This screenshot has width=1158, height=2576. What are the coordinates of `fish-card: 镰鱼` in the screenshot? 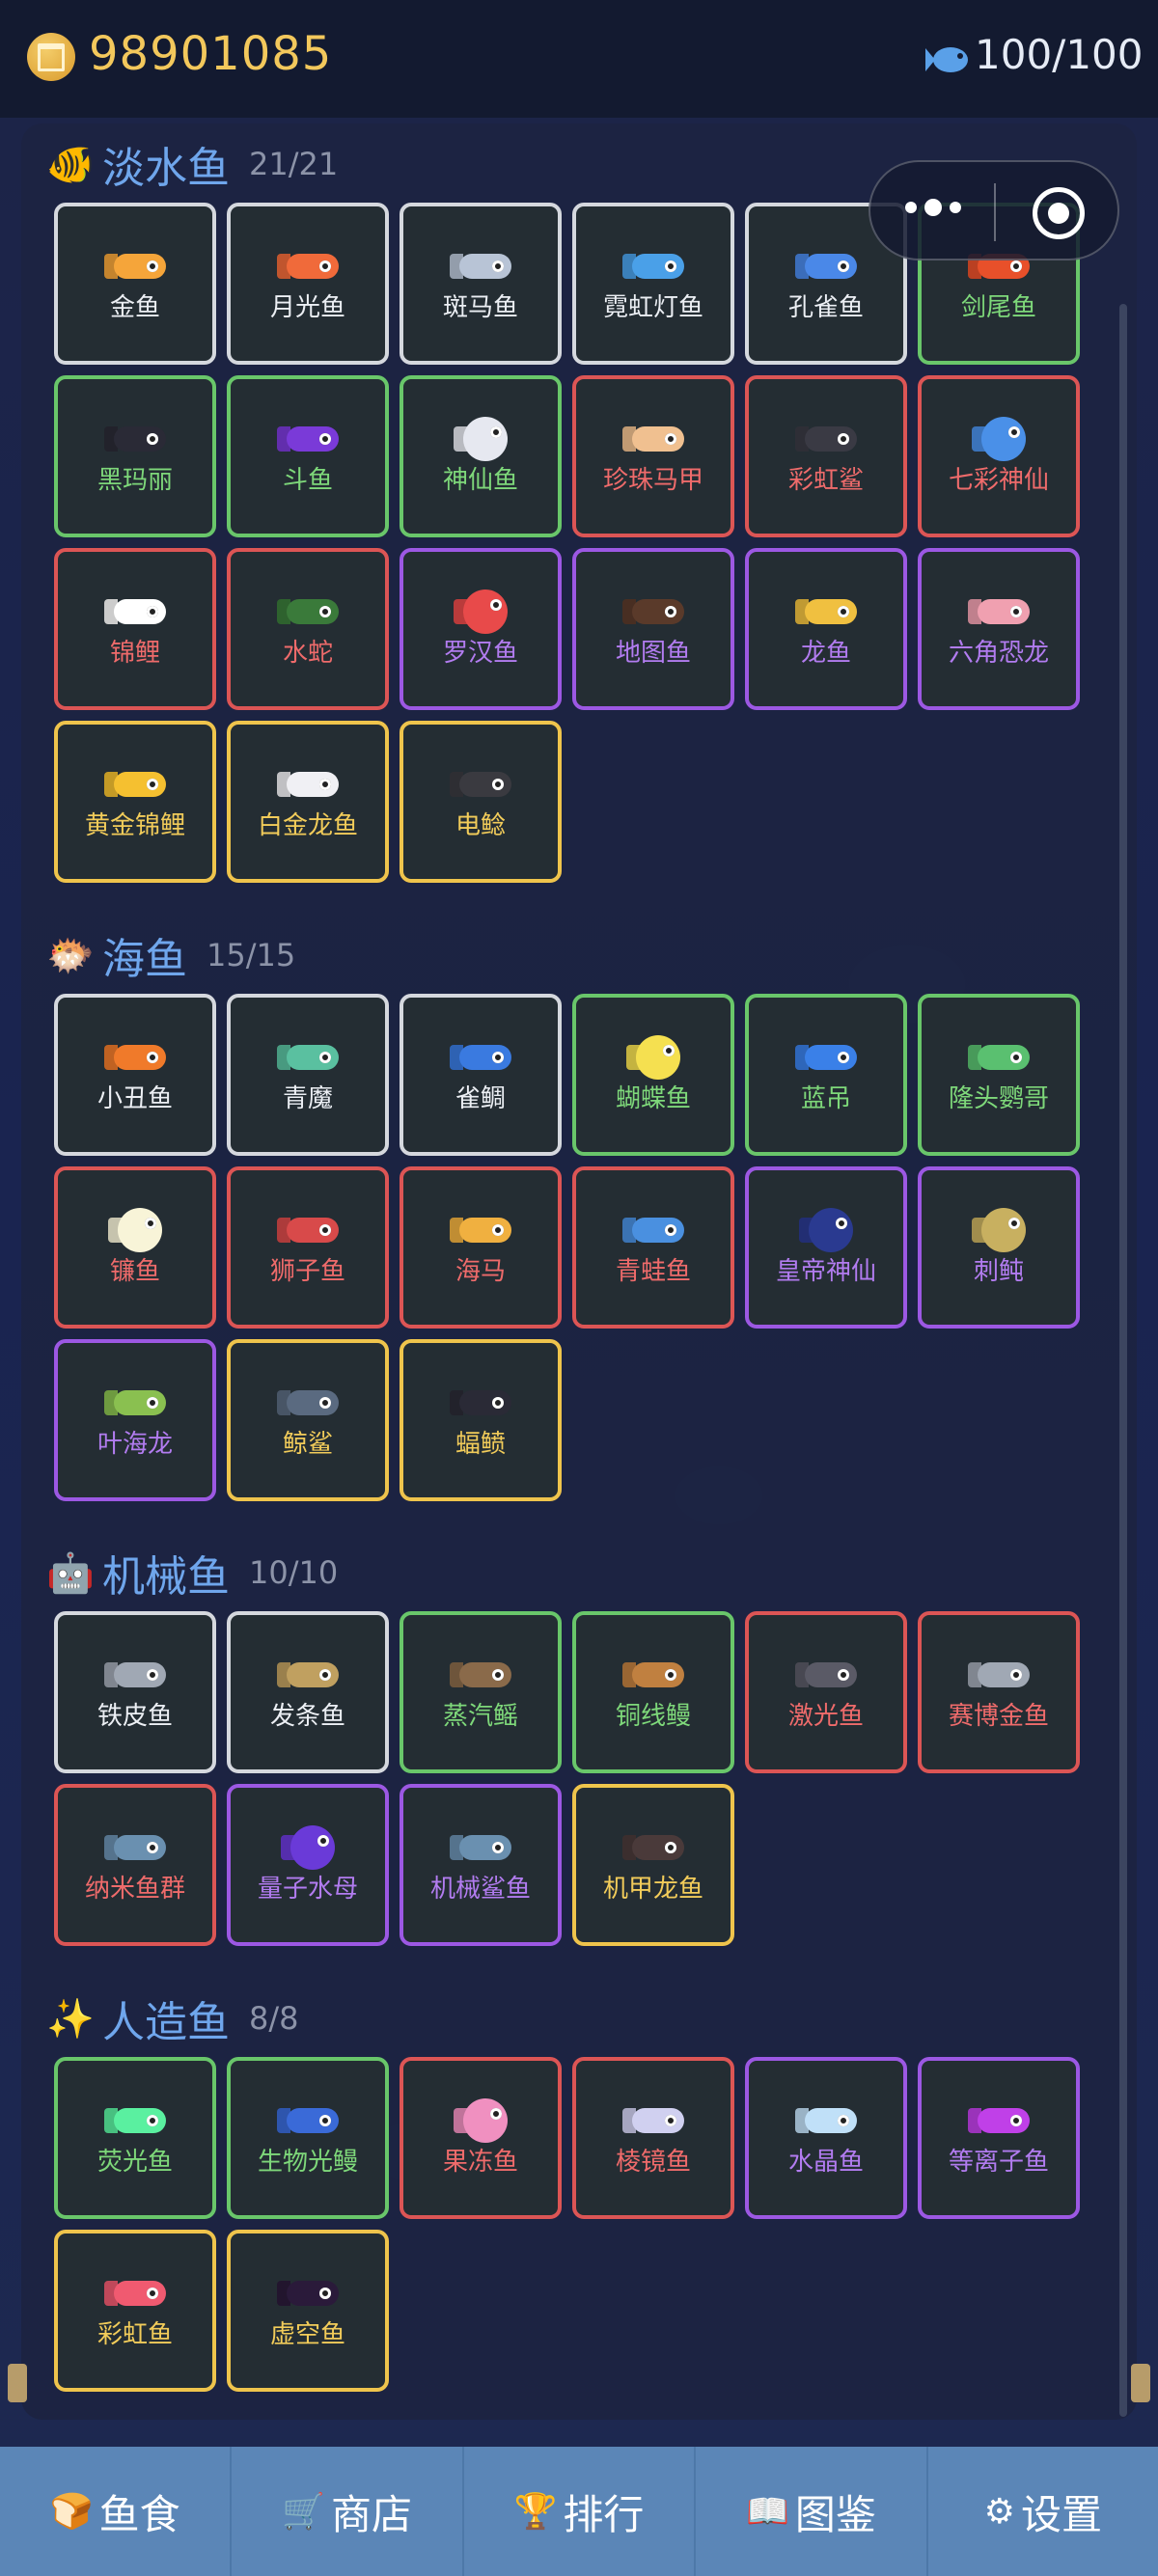 It's located at (135, 1248).